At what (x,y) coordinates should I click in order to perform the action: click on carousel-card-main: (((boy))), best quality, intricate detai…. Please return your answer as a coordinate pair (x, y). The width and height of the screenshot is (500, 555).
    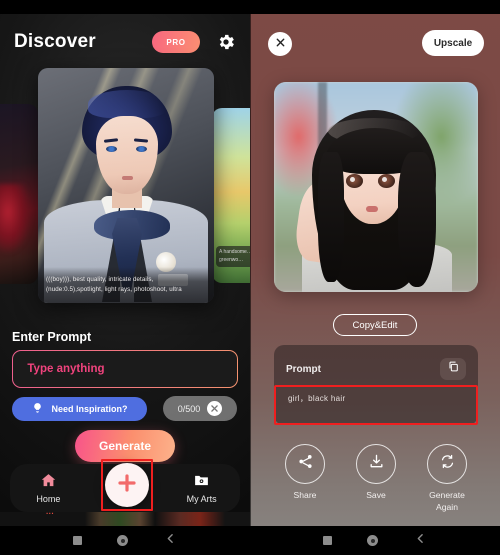
    Looking at the image, I should click on (126, 185).